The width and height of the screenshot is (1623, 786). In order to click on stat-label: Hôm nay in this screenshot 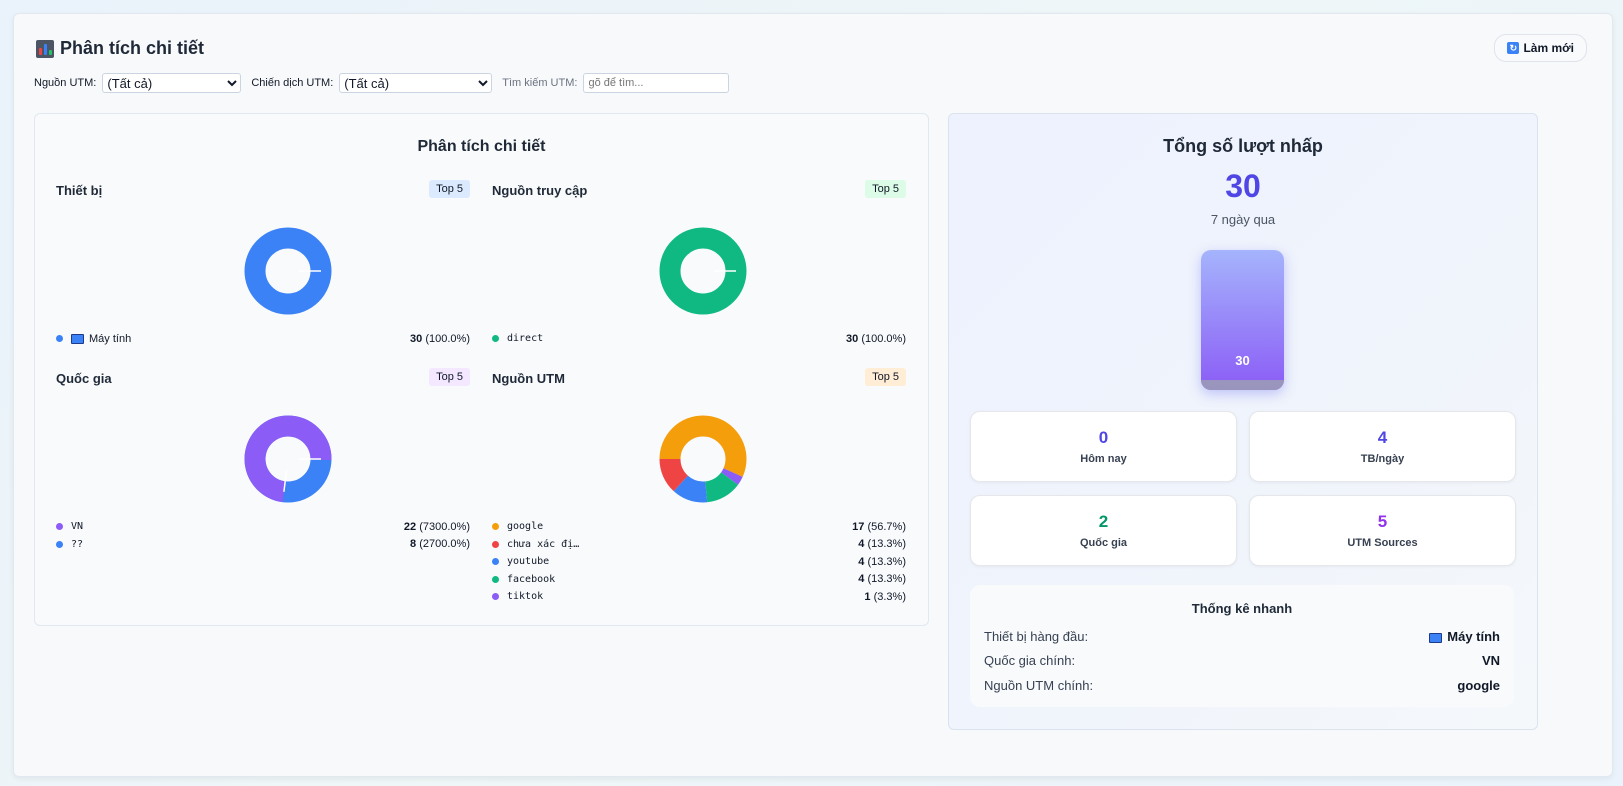, I will do `click(1103, 459)`.